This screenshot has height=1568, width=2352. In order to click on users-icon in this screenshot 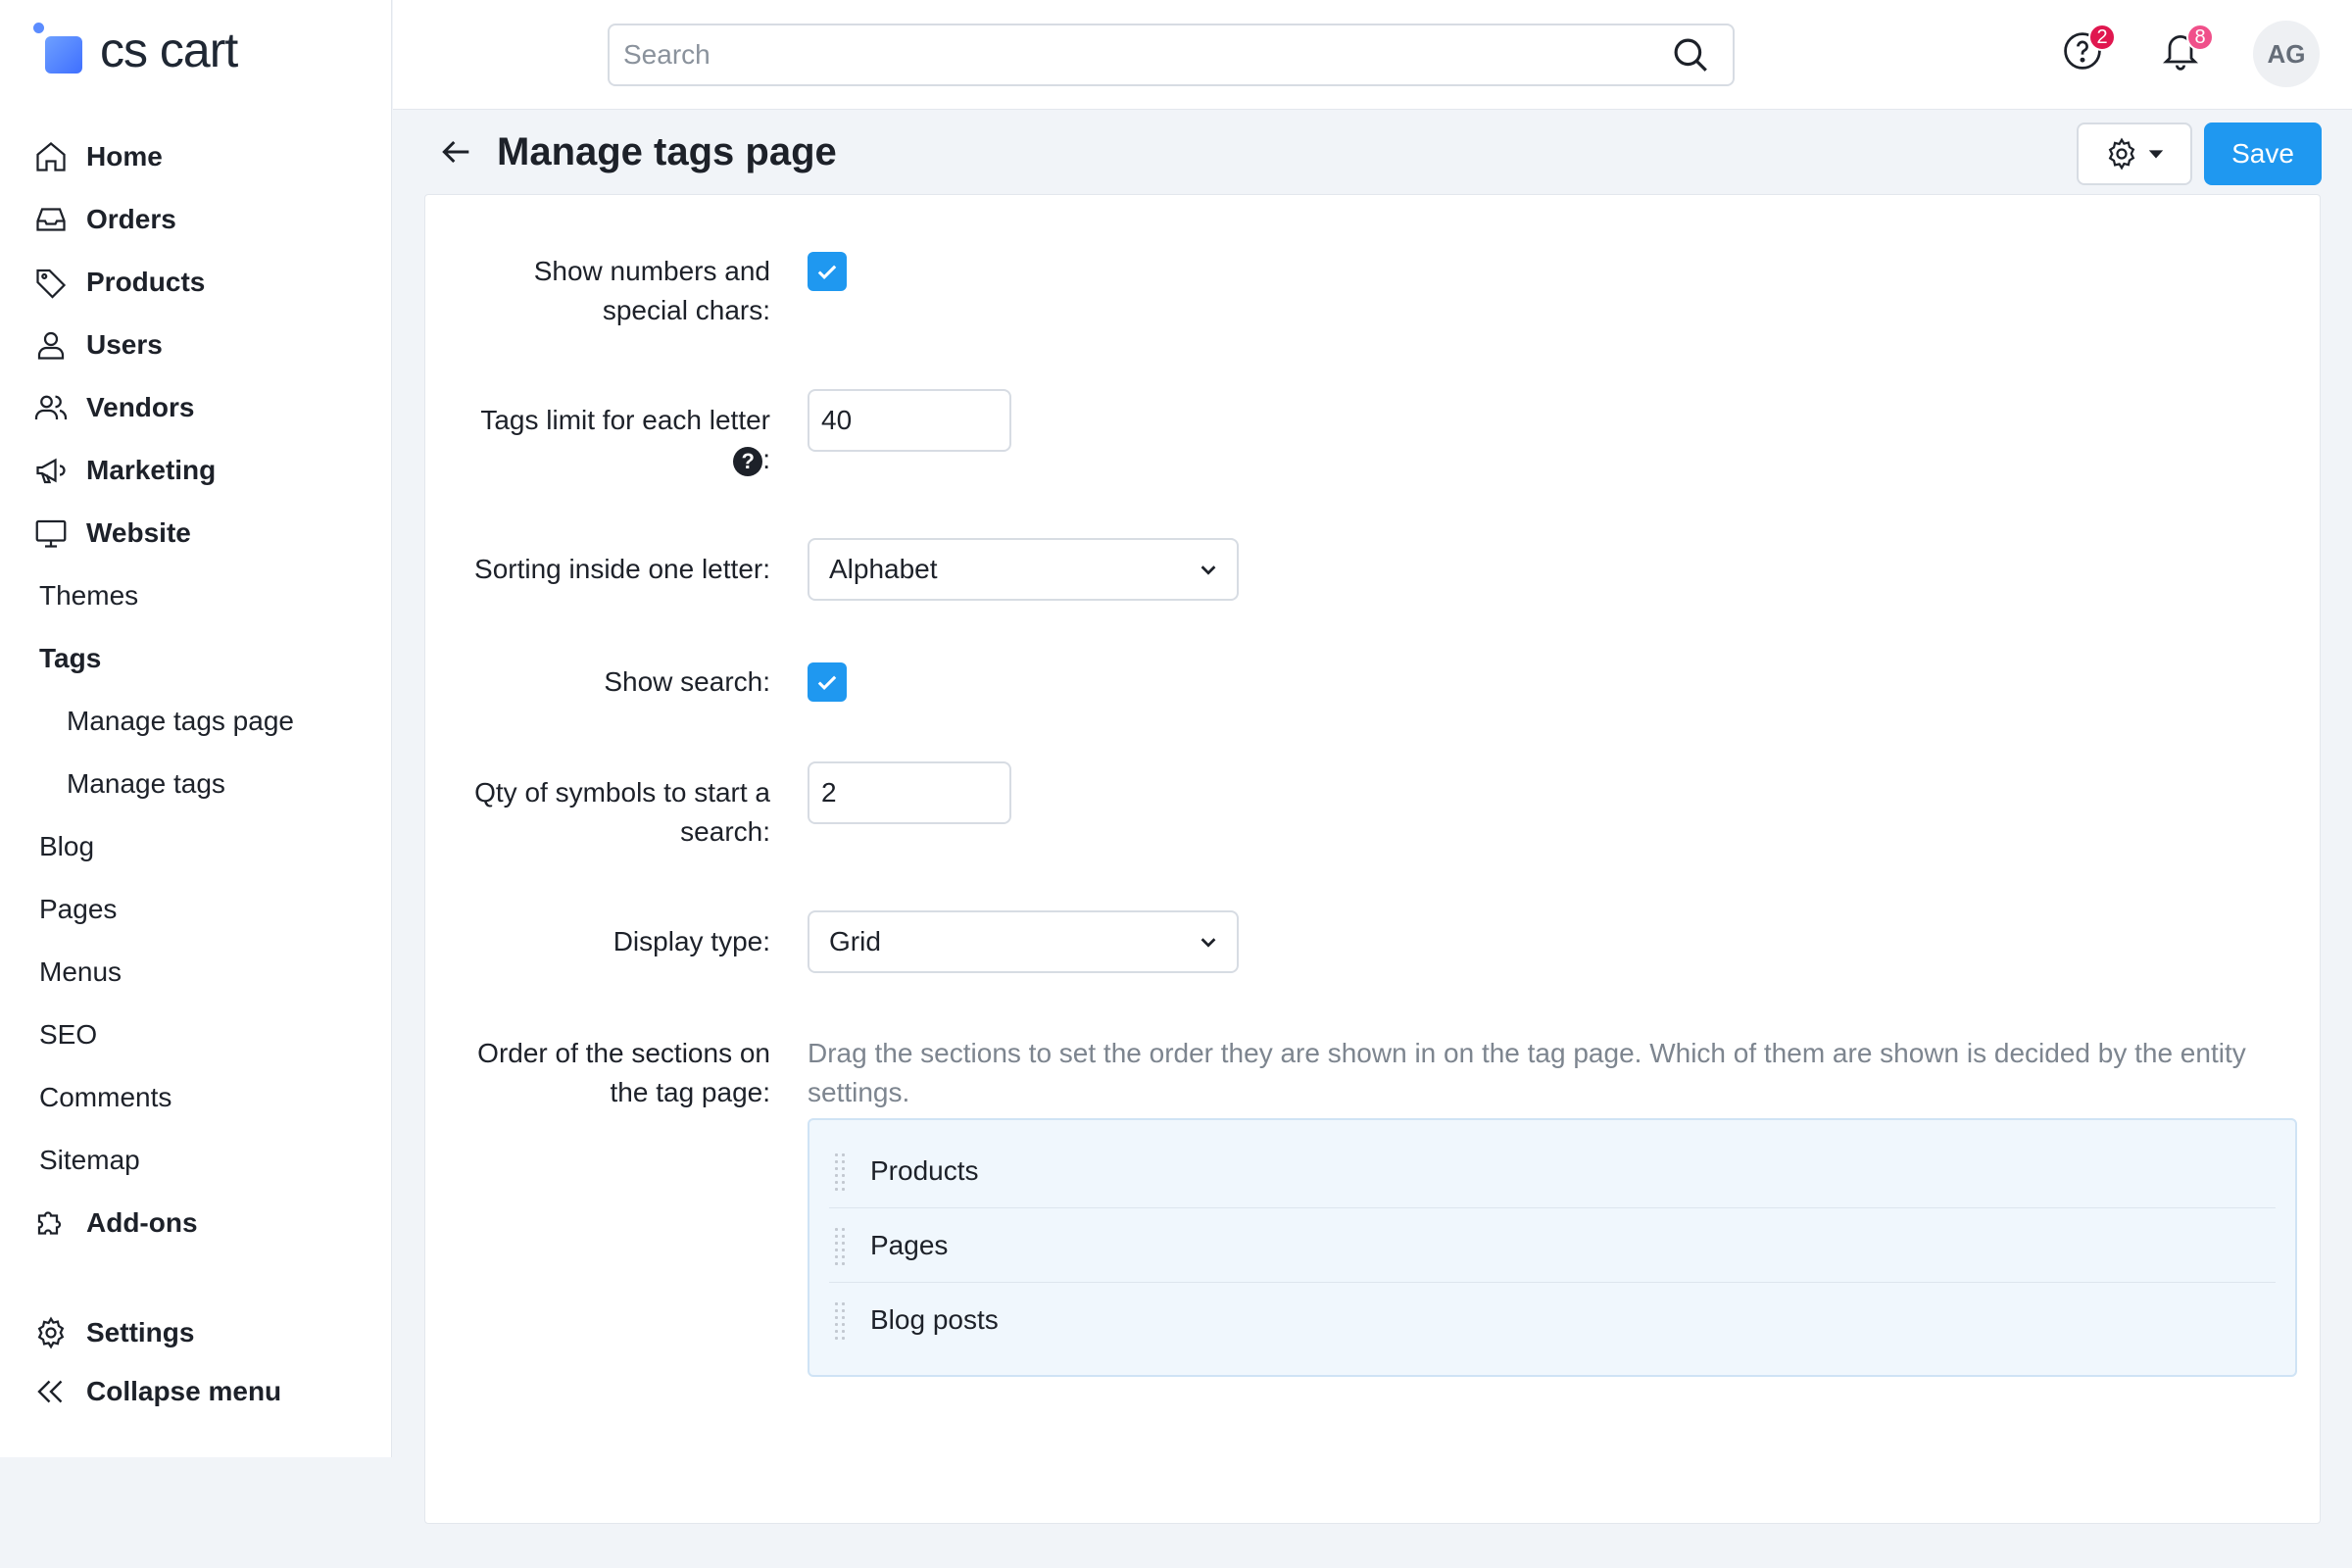, I will do `click(51, 407)`.